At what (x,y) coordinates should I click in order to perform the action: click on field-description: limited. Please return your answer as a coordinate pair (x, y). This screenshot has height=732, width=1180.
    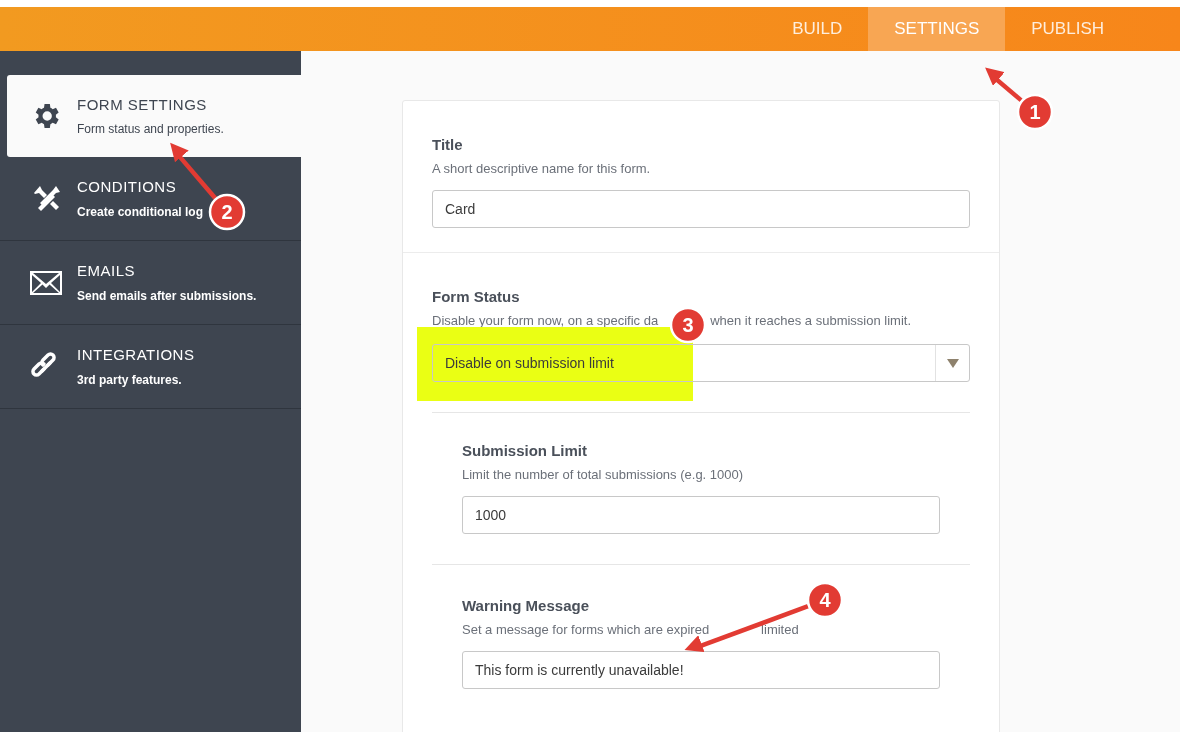
    Looking at the image, I should click on (780, 629).